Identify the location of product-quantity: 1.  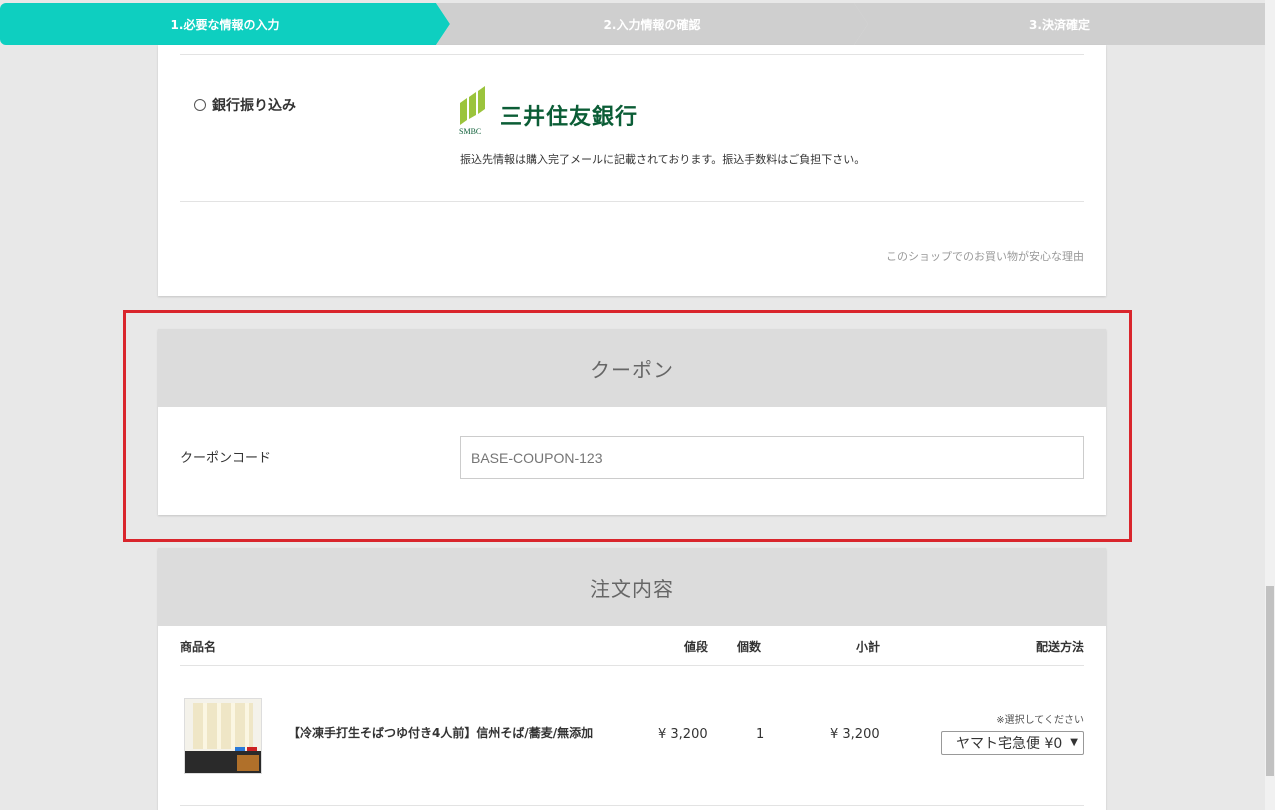
(760, 734).